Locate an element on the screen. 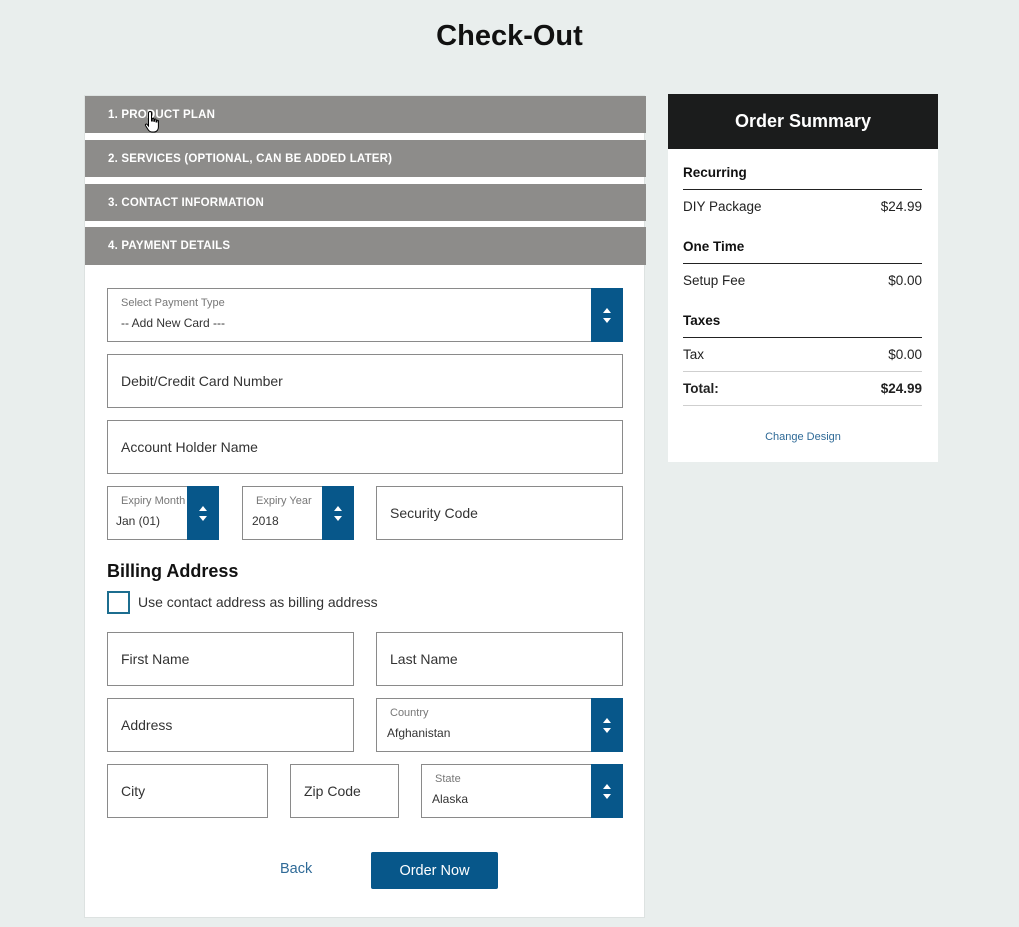 The image size is (1019, 927). country-select: Country Afghanistan is located at coordinates (499, 725).